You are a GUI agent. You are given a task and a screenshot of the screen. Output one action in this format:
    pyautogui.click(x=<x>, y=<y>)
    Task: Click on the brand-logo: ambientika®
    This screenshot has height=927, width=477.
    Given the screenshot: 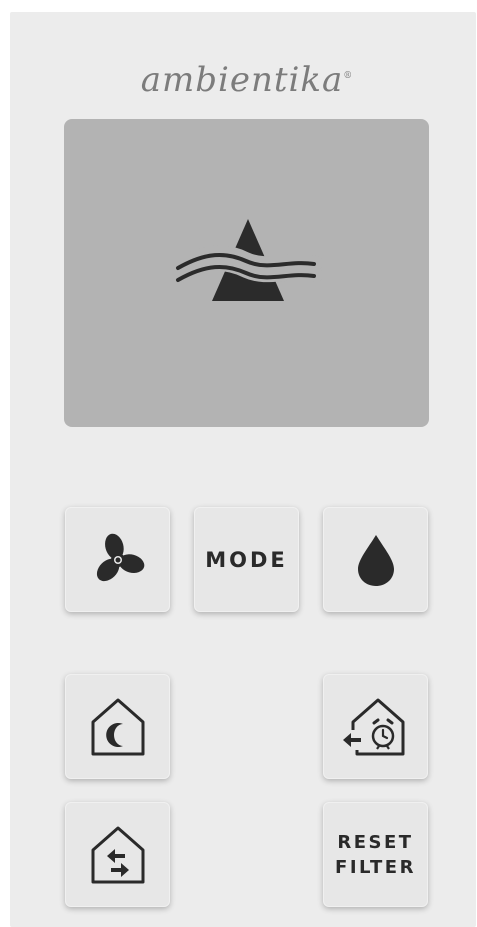 What is the action you would take?
    pyautogui.click(x=247, y=80)
    